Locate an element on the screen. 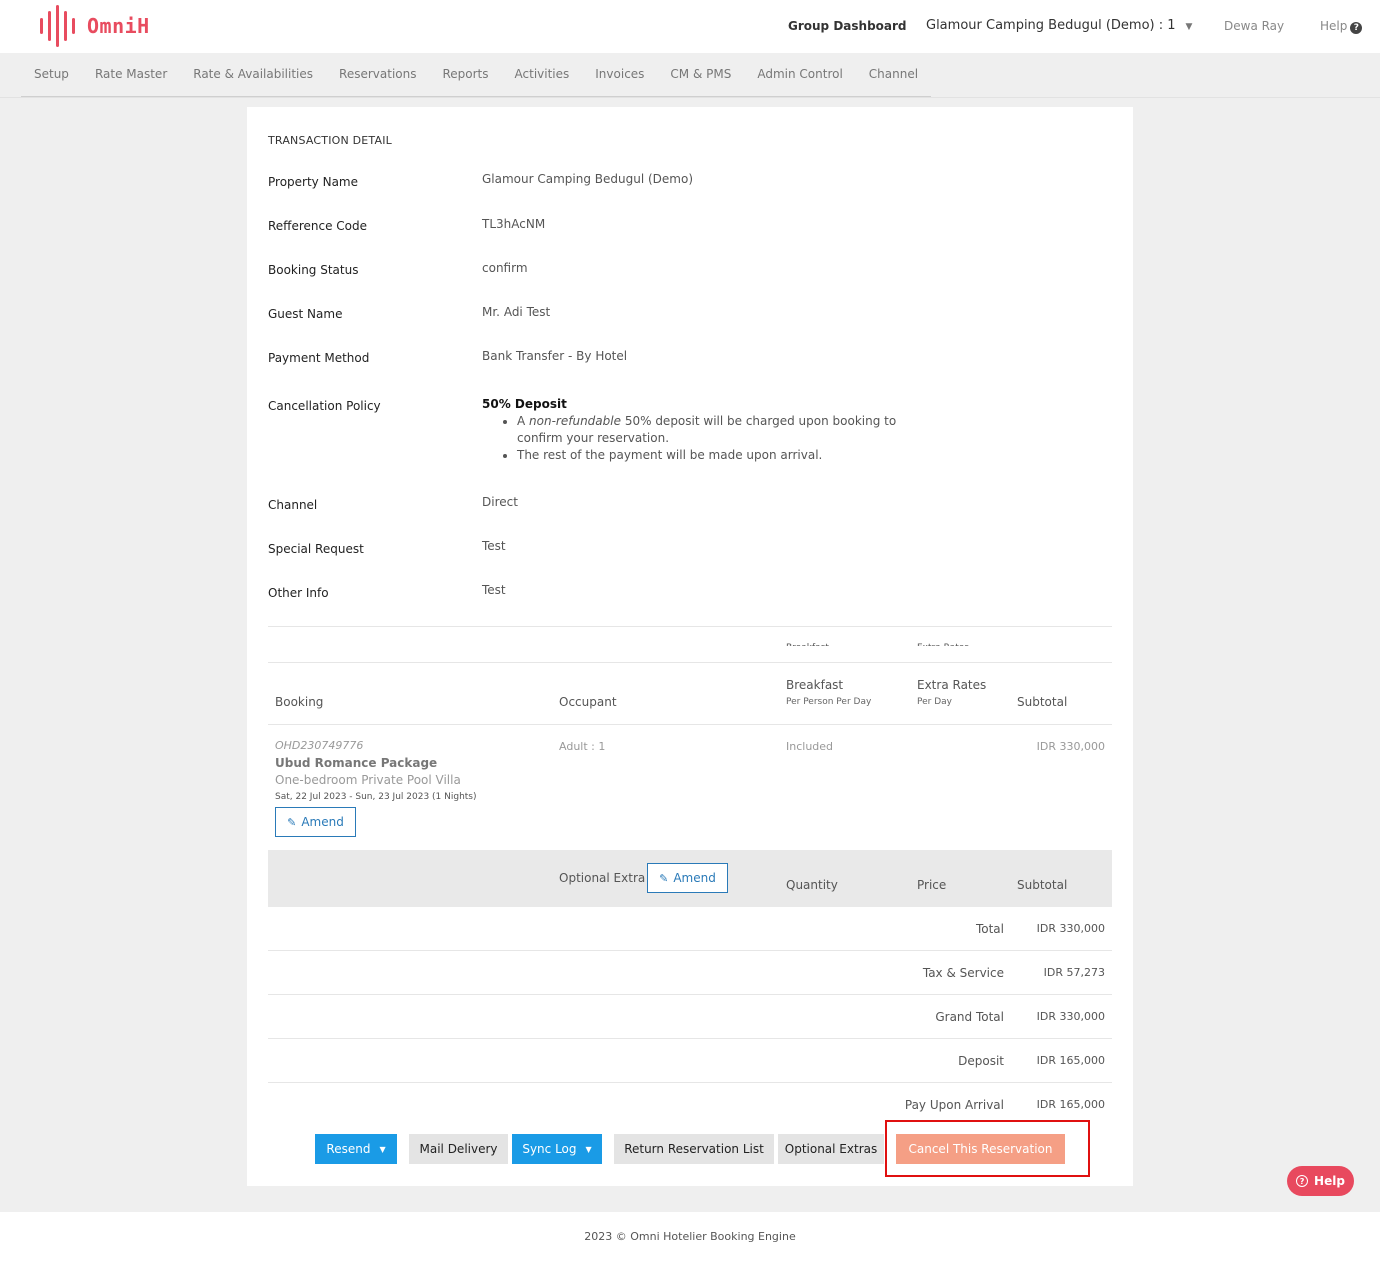 Image resolution: width=1380 pixels, height=1265 pixels. nav-cm-pms: CM & PMS is located at coordinates (700, 74).